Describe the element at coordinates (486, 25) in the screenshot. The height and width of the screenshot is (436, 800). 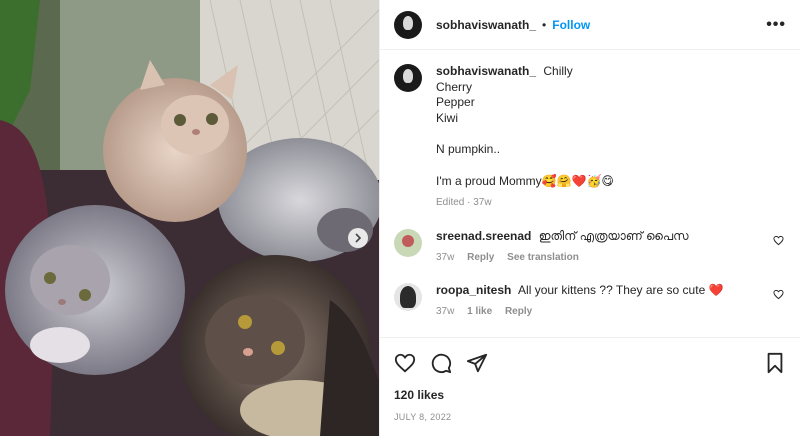
I see `author-username: sobhaviswanath_` at that location.